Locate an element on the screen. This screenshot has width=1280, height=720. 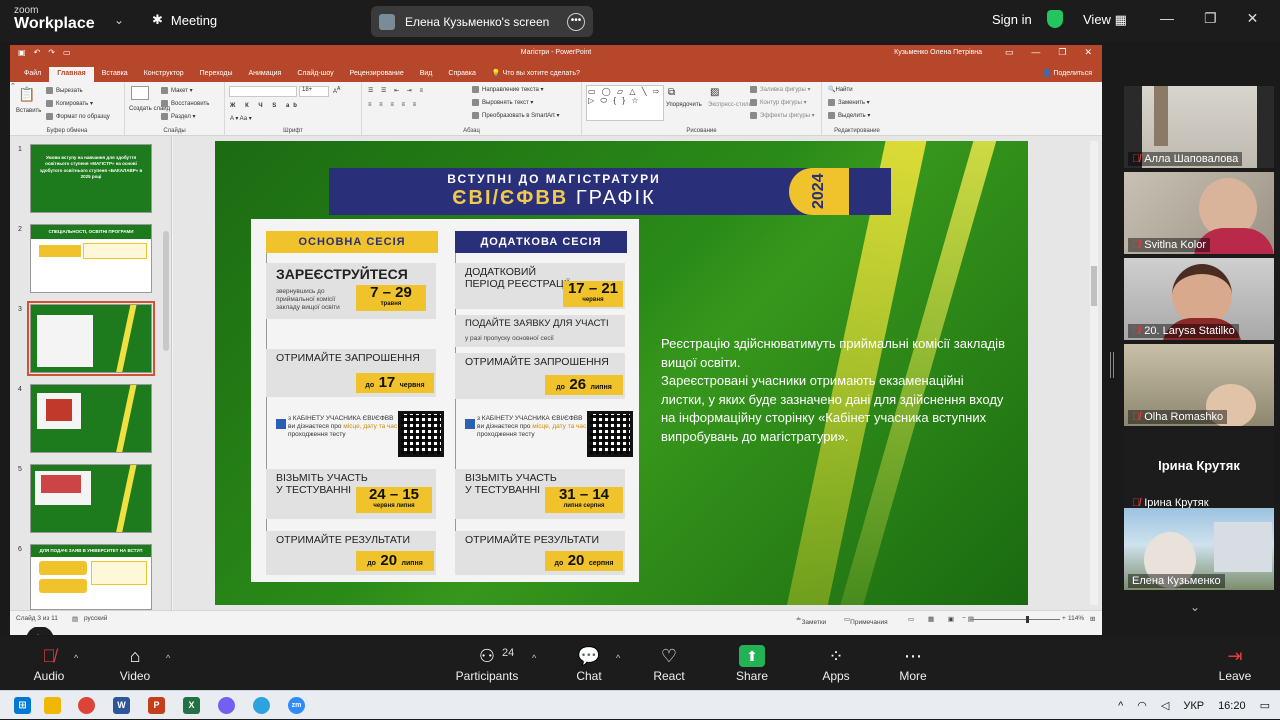
participant-tile: 🎙̸ Svitlna Kolor is located at coordinates (1199, 213).